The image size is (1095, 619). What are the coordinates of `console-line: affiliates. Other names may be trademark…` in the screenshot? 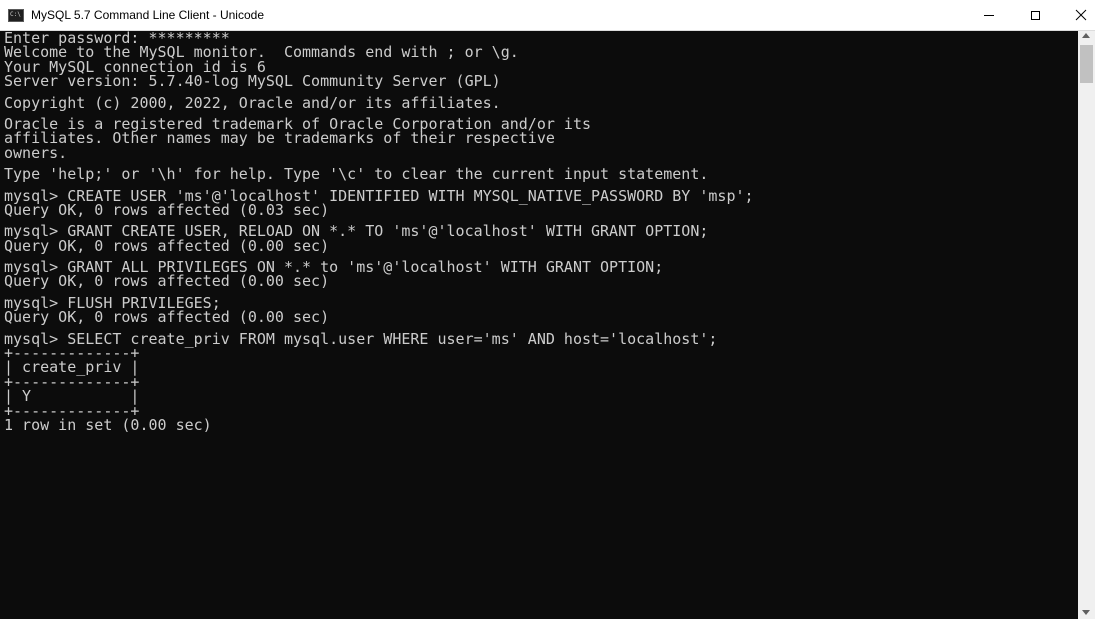 It's located at (279, 138).